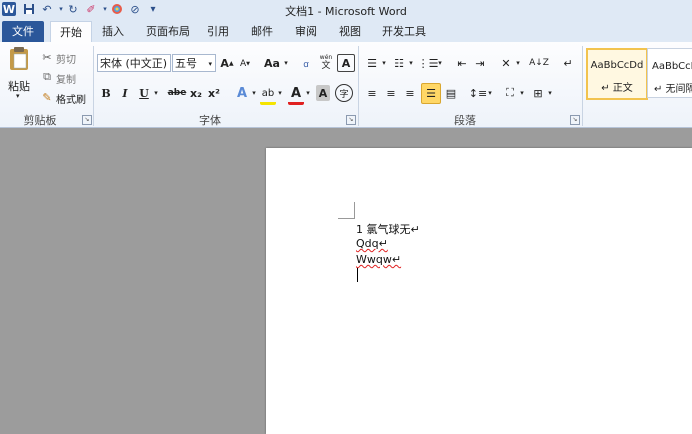  Describe the element at coordinates (66, 78) in the screenshot. I see `copy-button: 复制` at that location.